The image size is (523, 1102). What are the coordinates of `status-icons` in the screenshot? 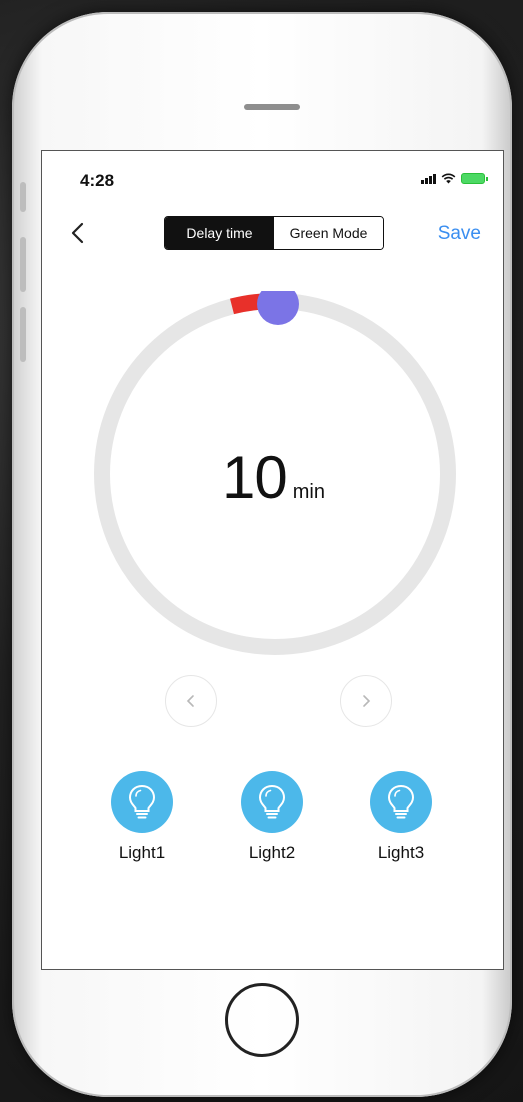 It's located at (454, 178).